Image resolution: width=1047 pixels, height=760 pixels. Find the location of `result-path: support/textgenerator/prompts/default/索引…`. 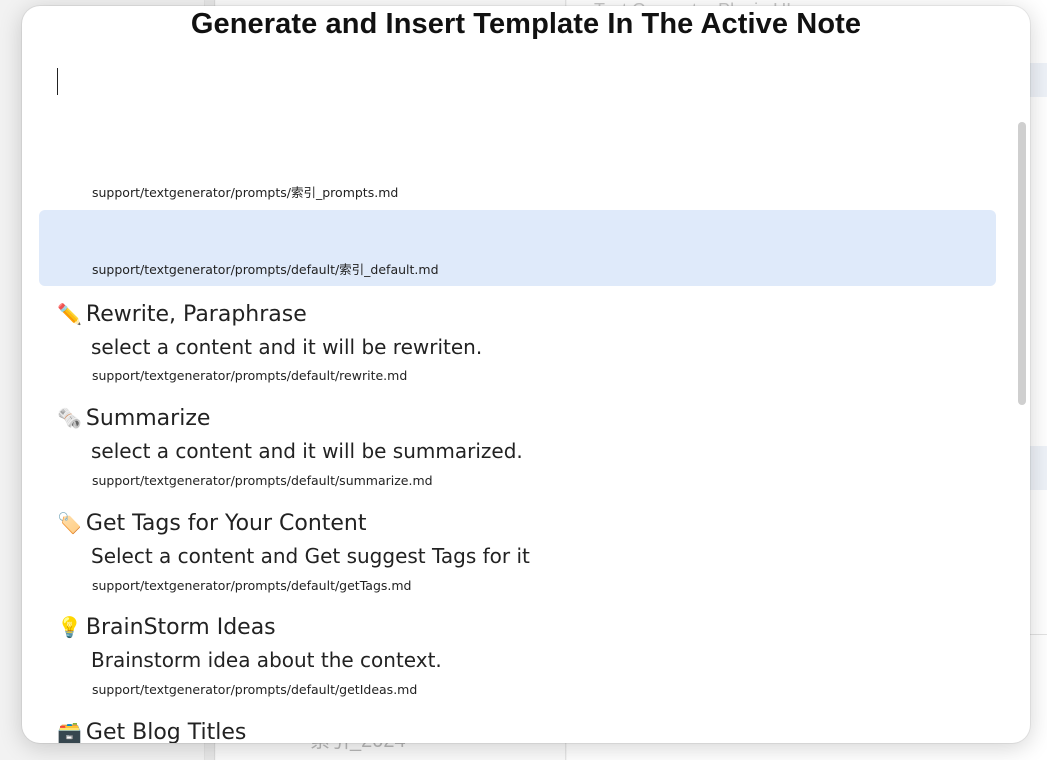

result-path: support/textgenerator/prompts/default/索引… is located at coordinates (265, 269).